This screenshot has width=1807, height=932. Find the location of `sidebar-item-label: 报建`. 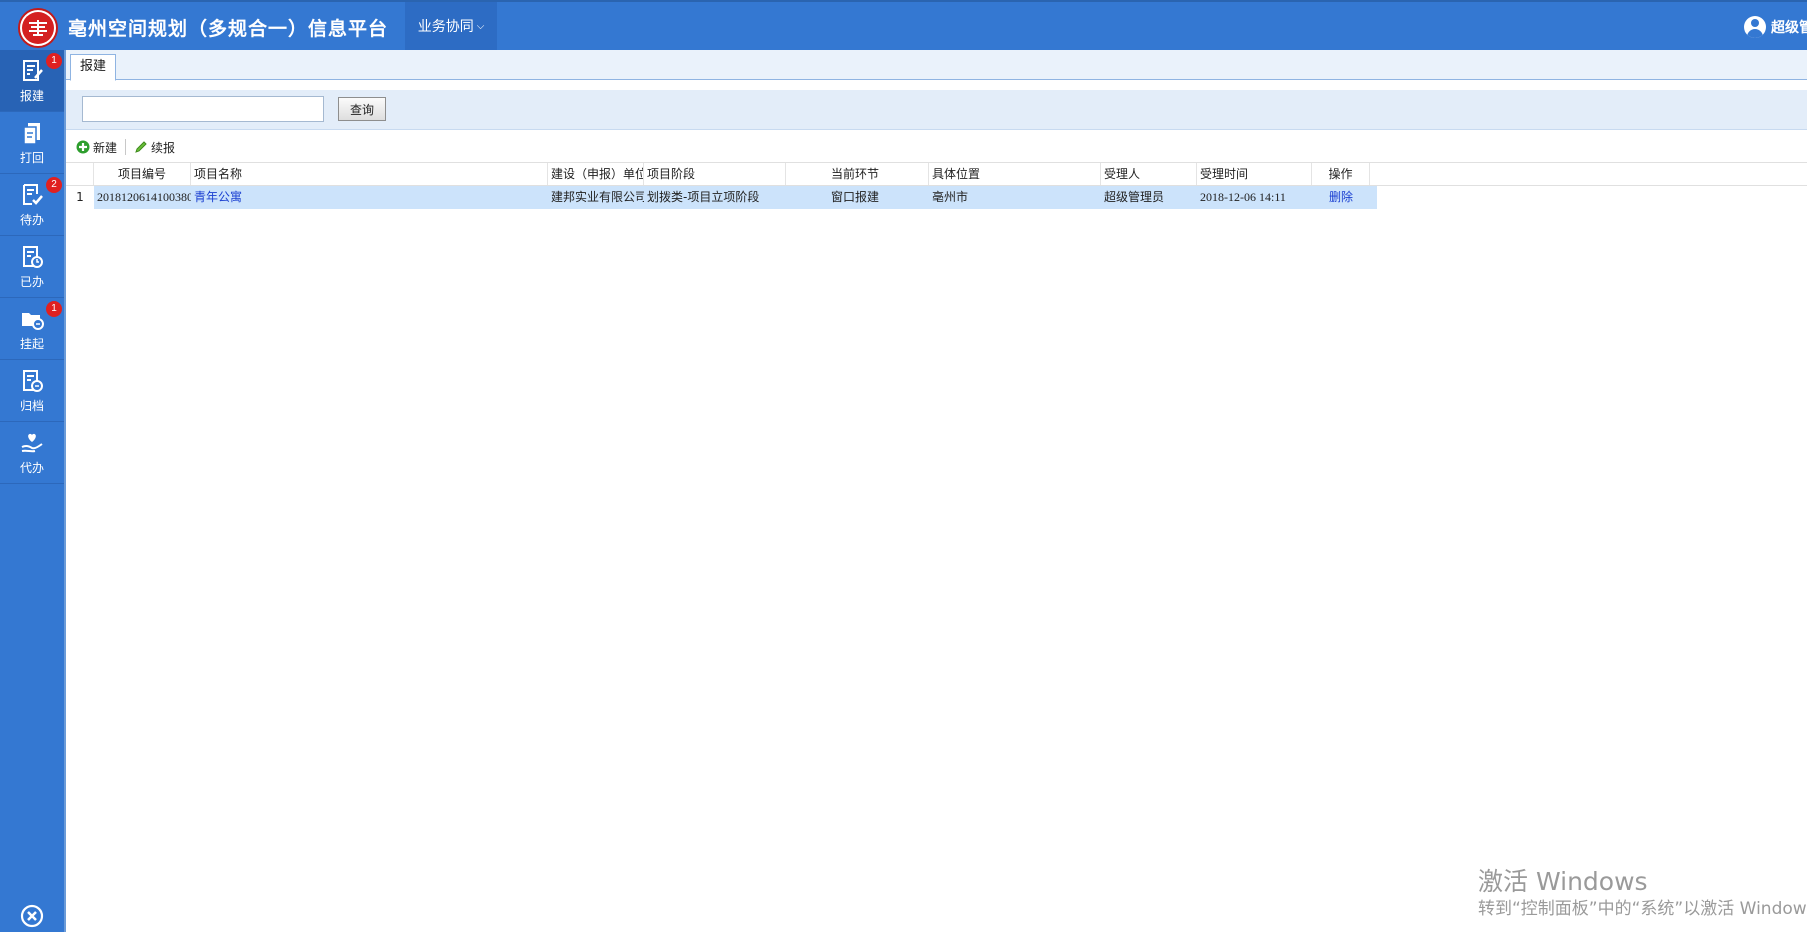

sidebar-item-label: 报建 is located at coordinates (31, 96).